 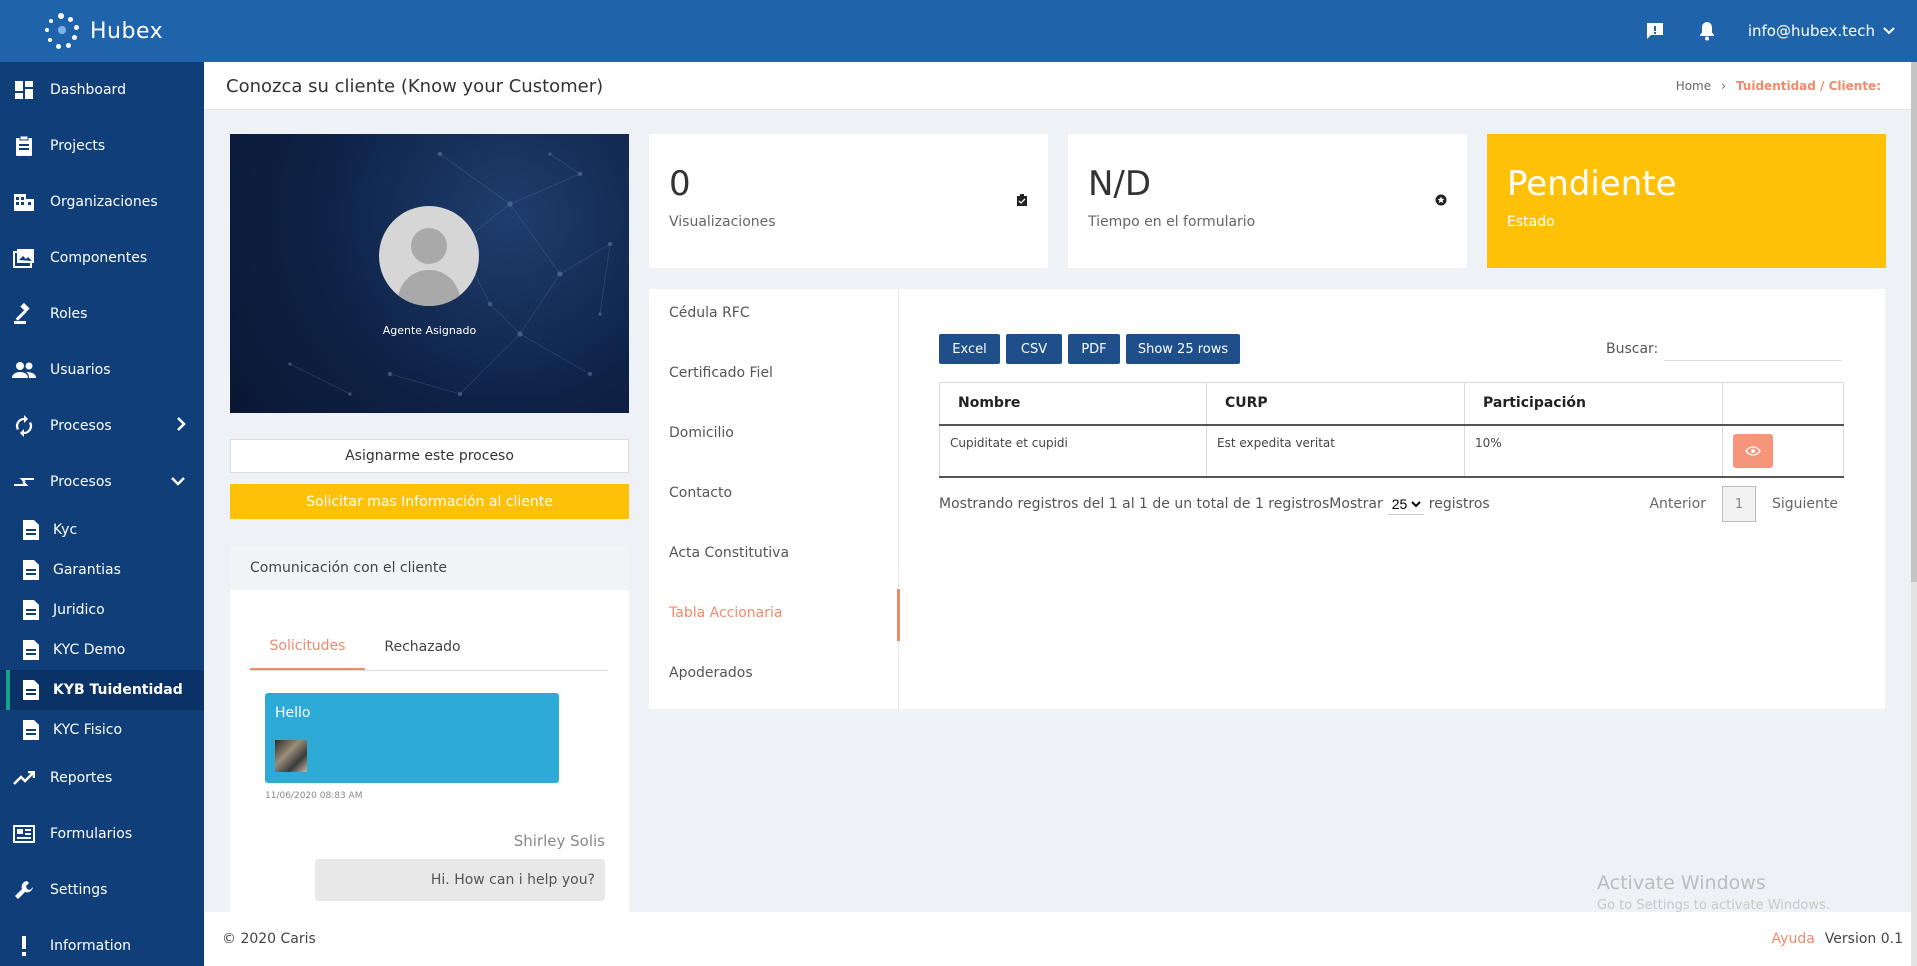 What do you see at coordinates (102, 570) in the screenshot?
I see `sidebar-subitem-garantias: Garantias` at bounding box center [102, 570].